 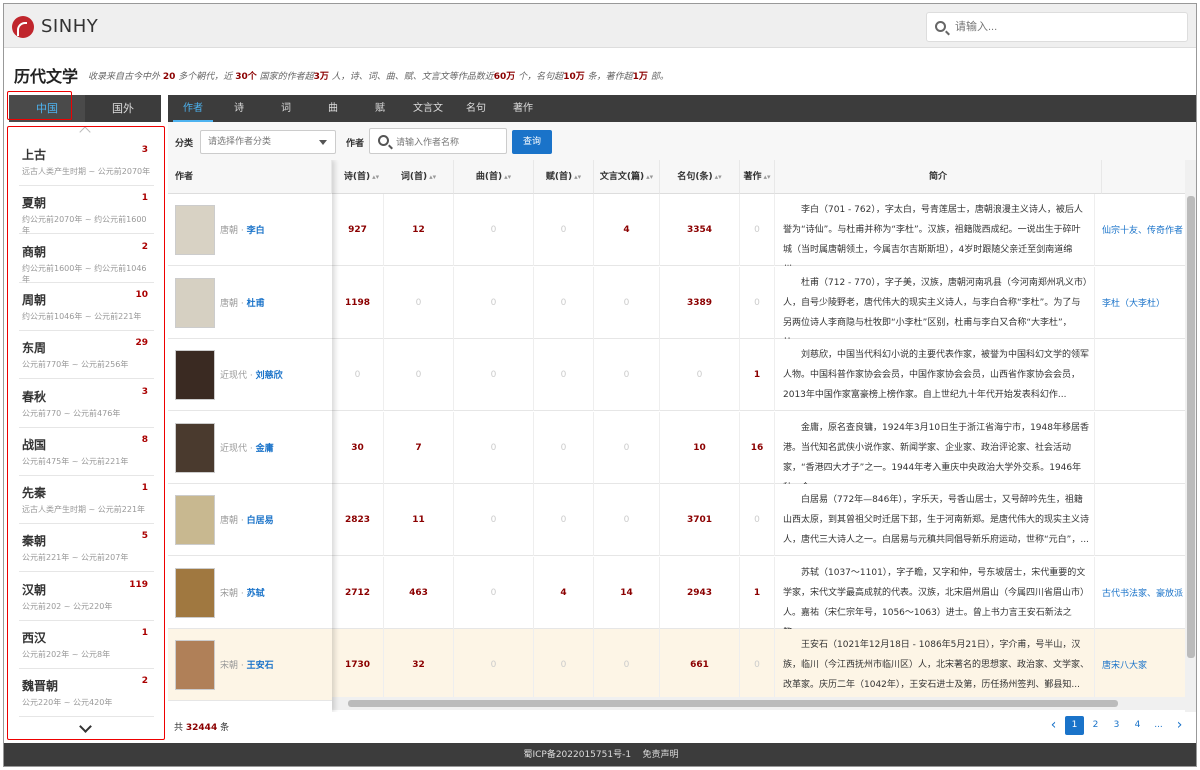 What do you see at coordinates (333, 108) in the screenshot?
I see `tab-qu: 曲` at bounding box center [333, 108].